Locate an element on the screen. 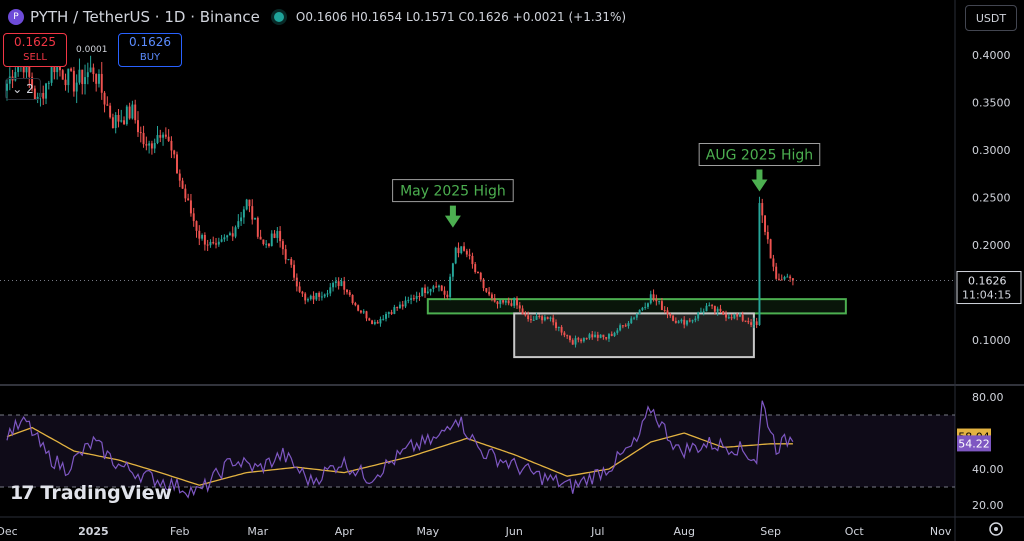 This screenshot has height=541, width=1024. sell-price: 0.1625 is located at coordinates (35, 42).